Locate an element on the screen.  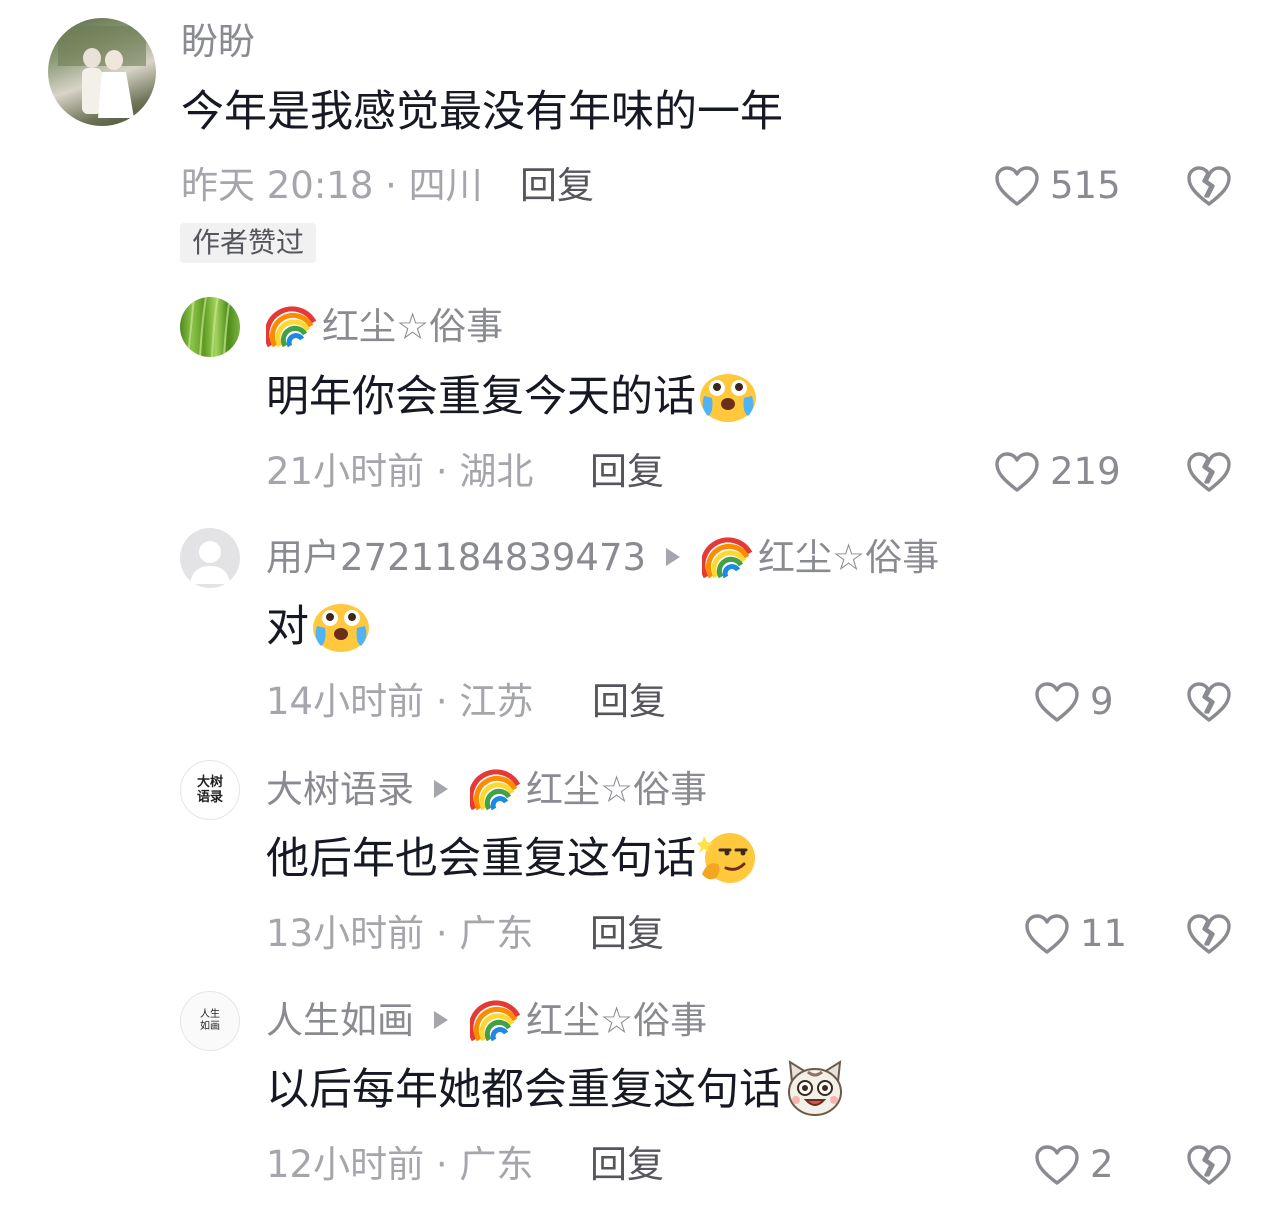
user-avatar: 大树 语录 is located at coordinates (210, 790).